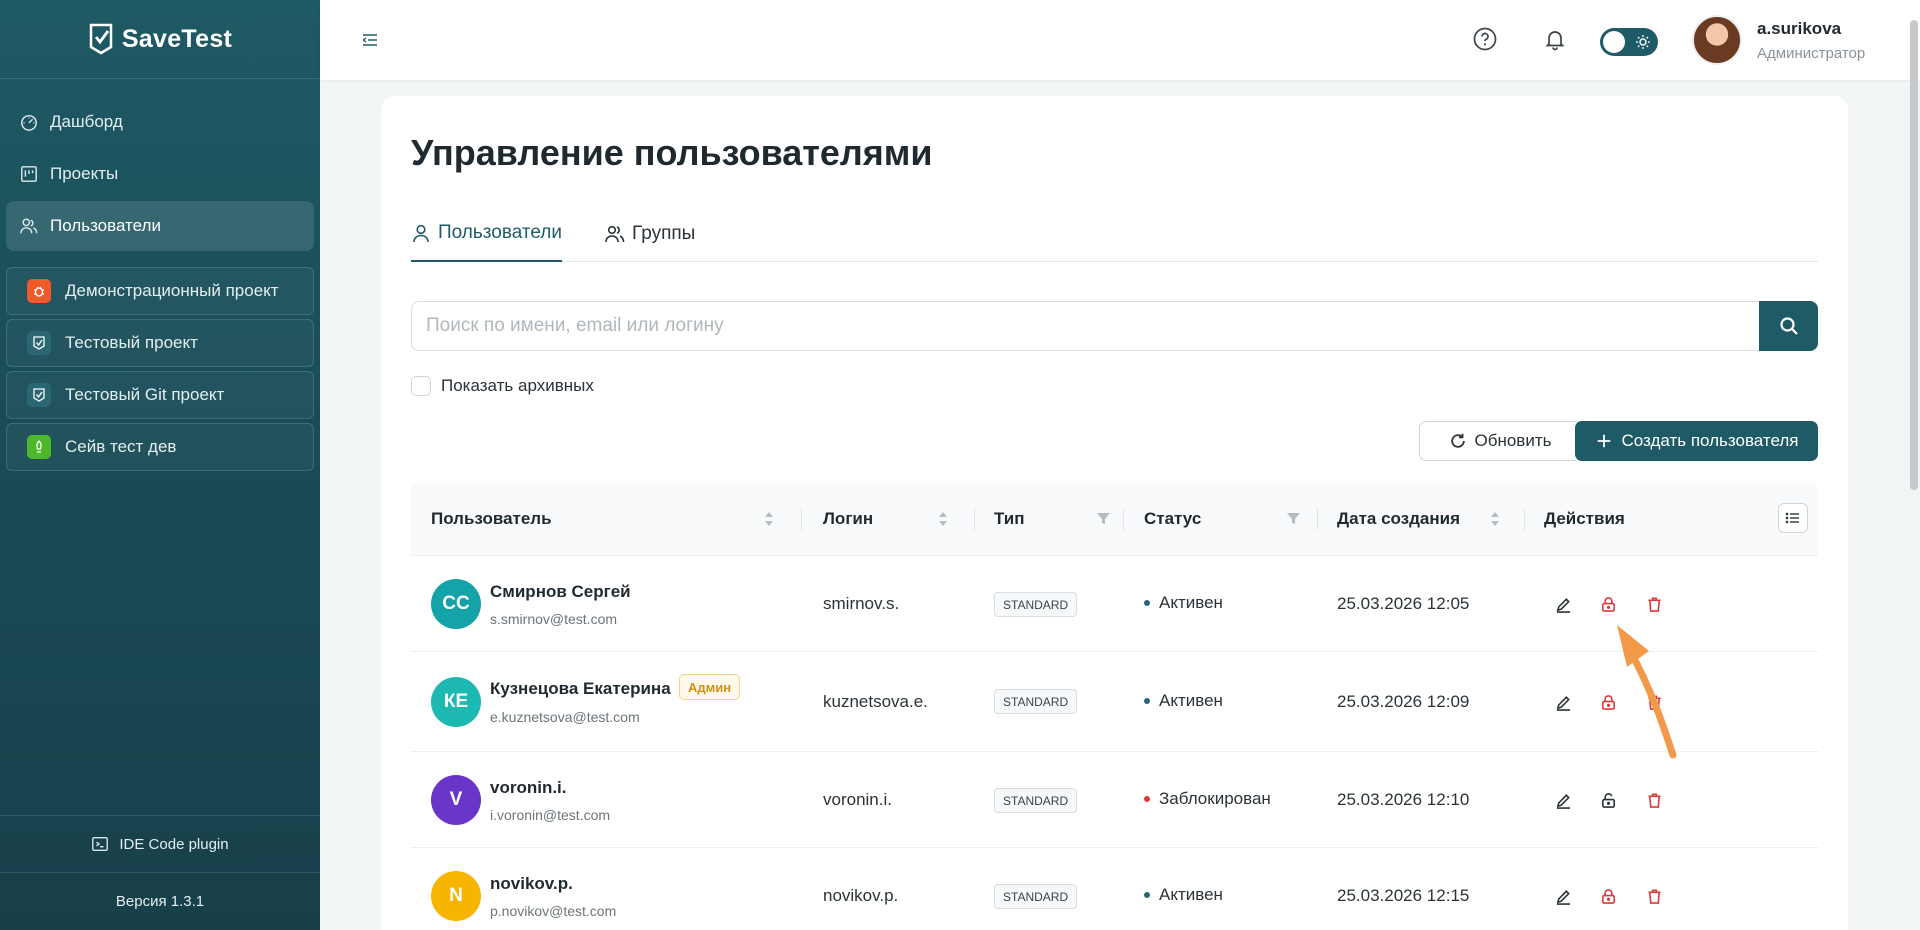  I want to click on ide-plugin-label: IDE Code plugin, so click(174, 844).